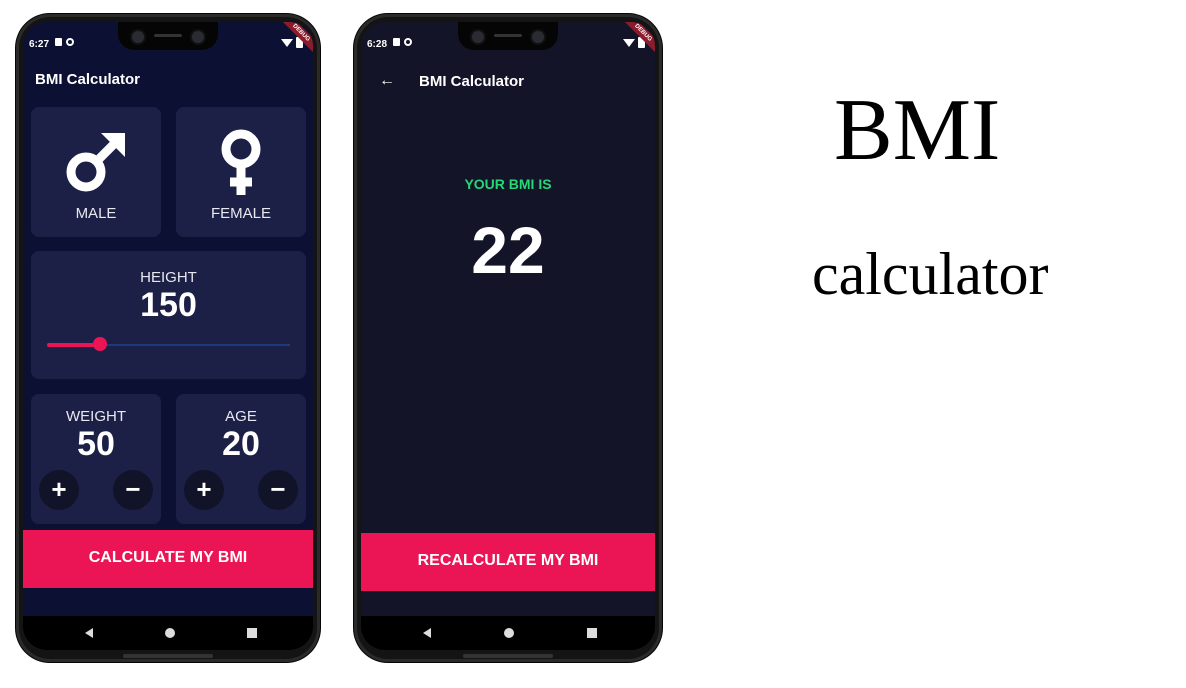 Image resolution: width=1186 pixels, height=688 pixels. Describe the element at coordinates (96, 213) in the screenshot. I see `male-label: MALE` at that location.